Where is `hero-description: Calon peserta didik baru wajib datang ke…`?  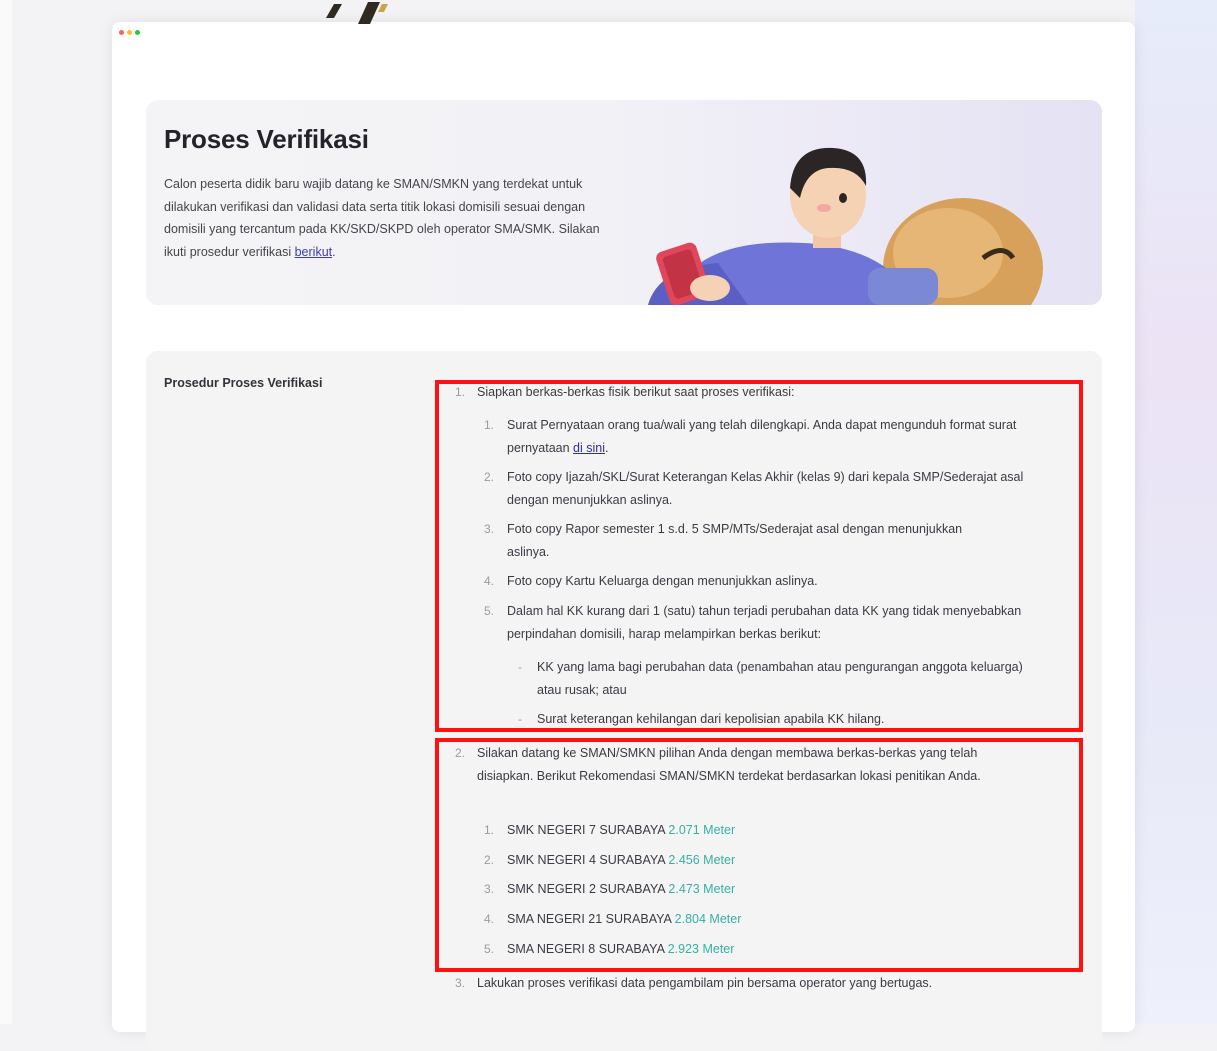
hero-description: Calon peserta didik baru wajib datang ke… is located at coordinates (382, 218).